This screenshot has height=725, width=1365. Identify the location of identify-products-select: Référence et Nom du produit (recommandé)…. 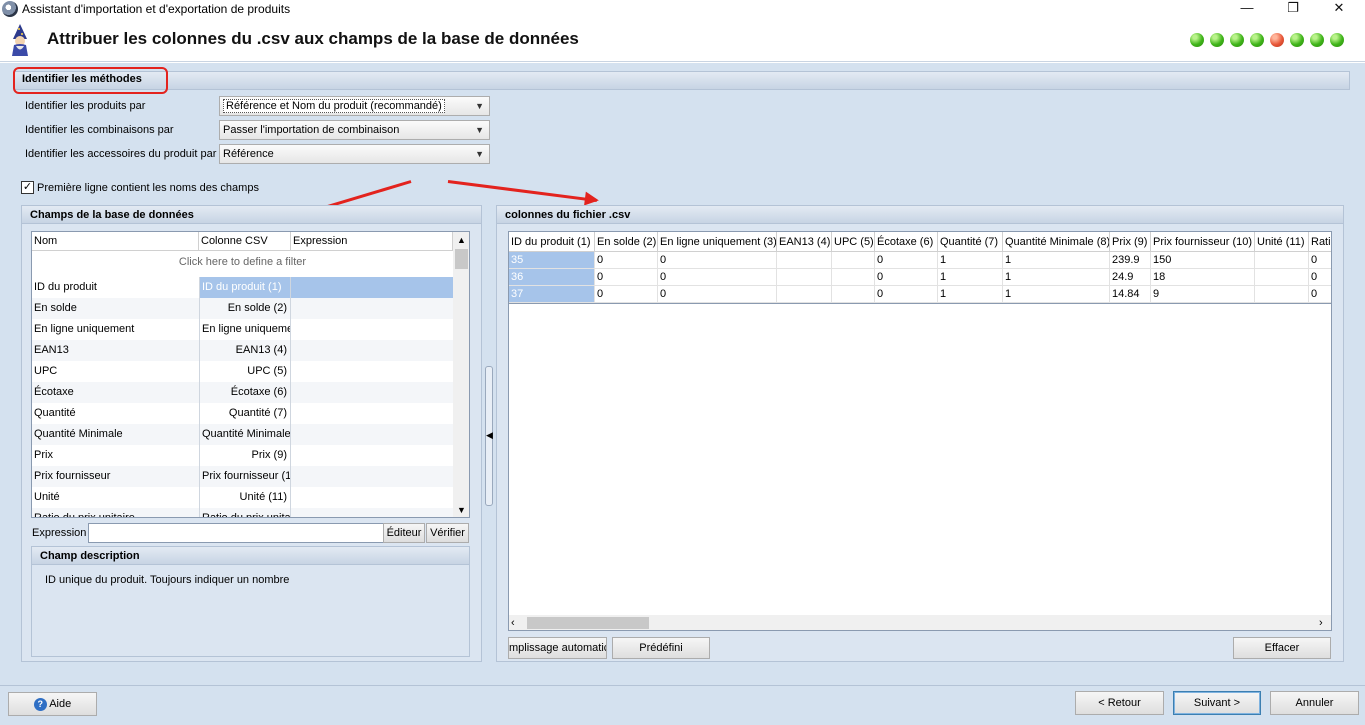
(354, 106).